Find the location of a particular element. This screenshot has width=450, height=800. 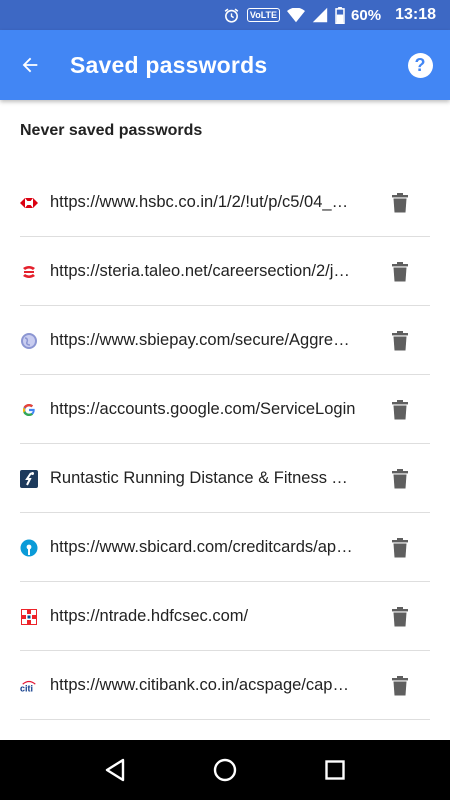

runtastic-favicon is located at coordinates (29, 478).